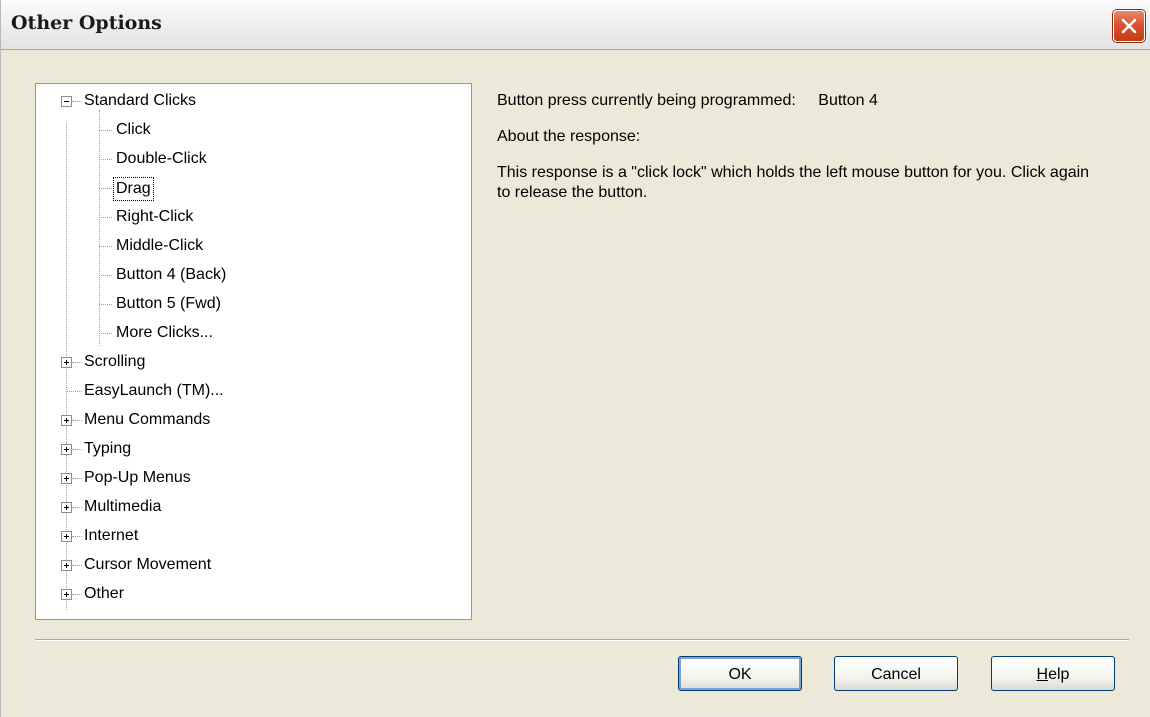 The image size is (1150, 717). I want to click on window-title: Other Options, so click(86, 23).